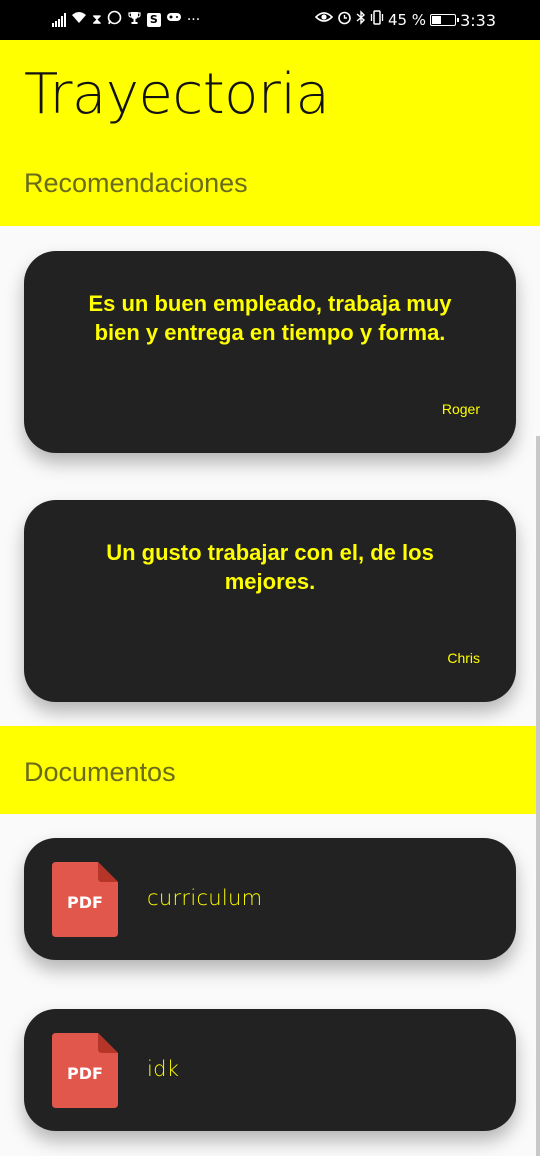  What do you see at coordinates (79, 20) in the screenshot?
I see `wifi-icon` at bounding box center [79, 20].